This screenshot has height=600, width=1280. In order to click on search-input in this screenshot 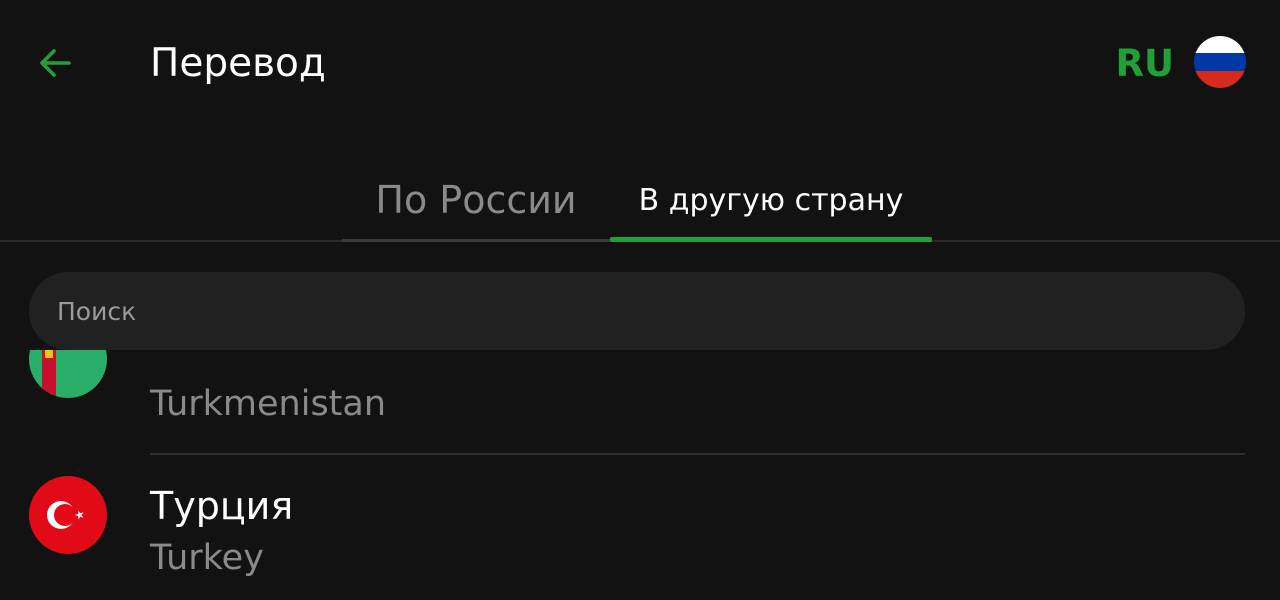, I will do `click(650, 311)`.